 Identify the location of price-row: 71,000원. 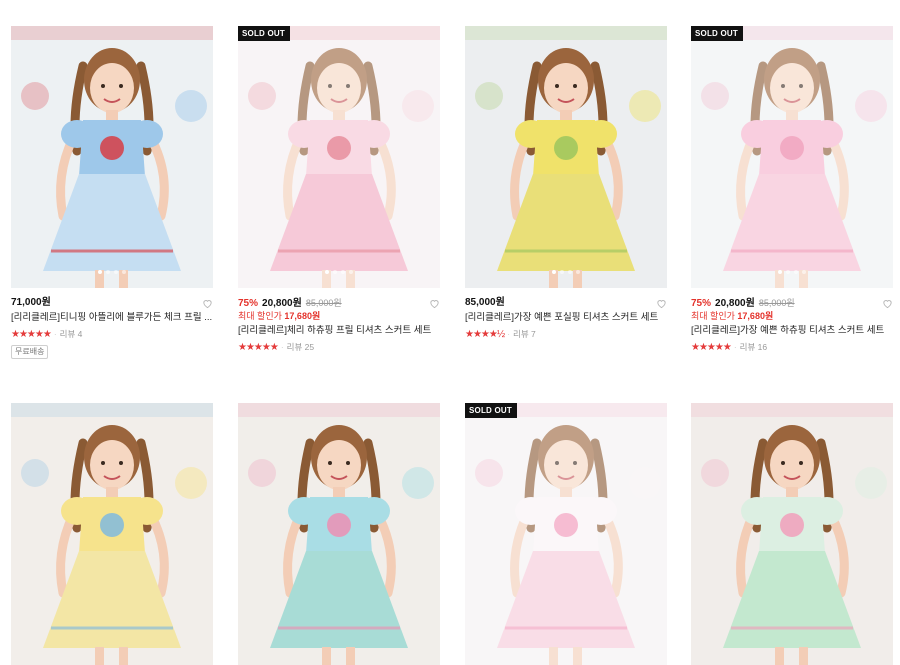
(112, 303).